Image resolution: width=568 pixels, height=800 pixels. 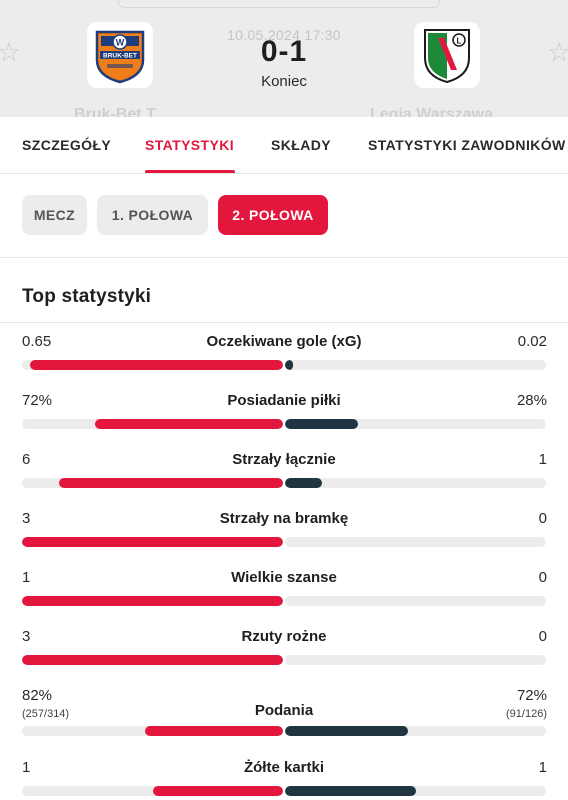 I want to click on stat-label: Oczekiwane gole (xG), so click(x=284, y=341).